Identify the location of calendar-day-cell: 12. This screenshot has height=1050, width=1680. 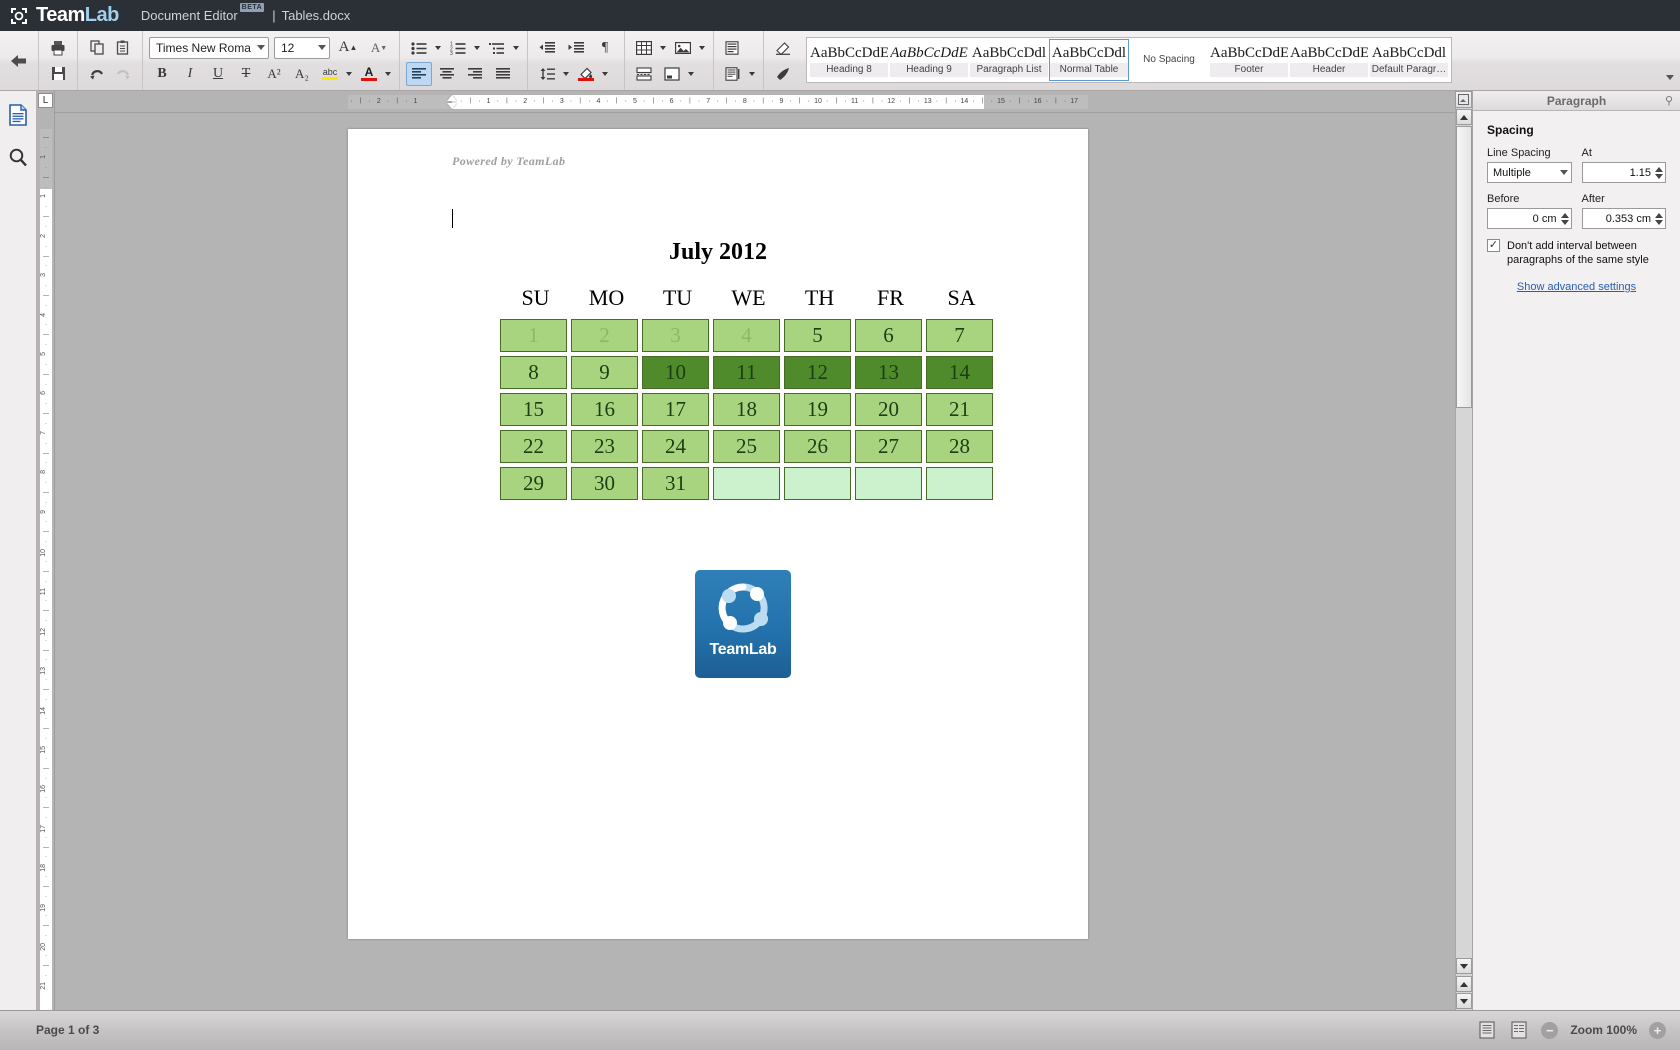
(817, 372).